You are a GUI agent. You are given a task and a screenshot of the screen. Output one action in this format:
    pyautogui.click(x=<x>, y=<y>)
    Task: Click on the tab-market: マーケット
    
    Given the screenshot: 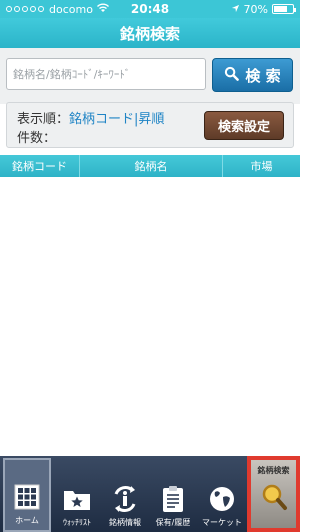 What is the action you would take?
    pyautogui.click(x=222, y=495)
    